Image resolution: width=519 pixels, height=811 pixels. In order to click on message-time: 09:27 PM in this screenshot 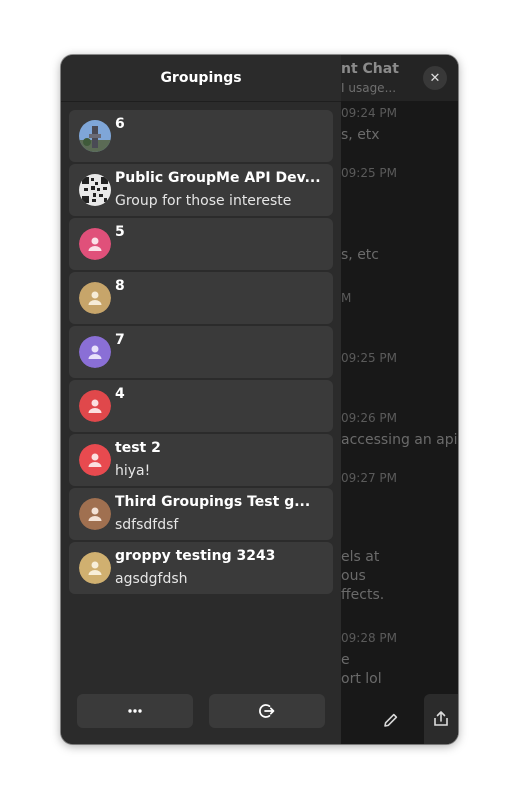, I will do `click(369, 478)`.